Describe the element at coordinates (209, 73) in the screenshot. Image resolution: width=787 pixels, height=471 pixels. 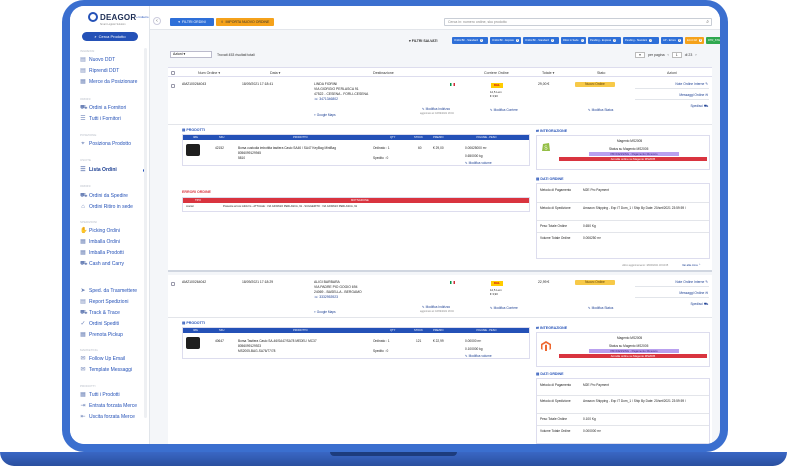
I see `col-num-ordine: Num Ordine ▾` at that location.